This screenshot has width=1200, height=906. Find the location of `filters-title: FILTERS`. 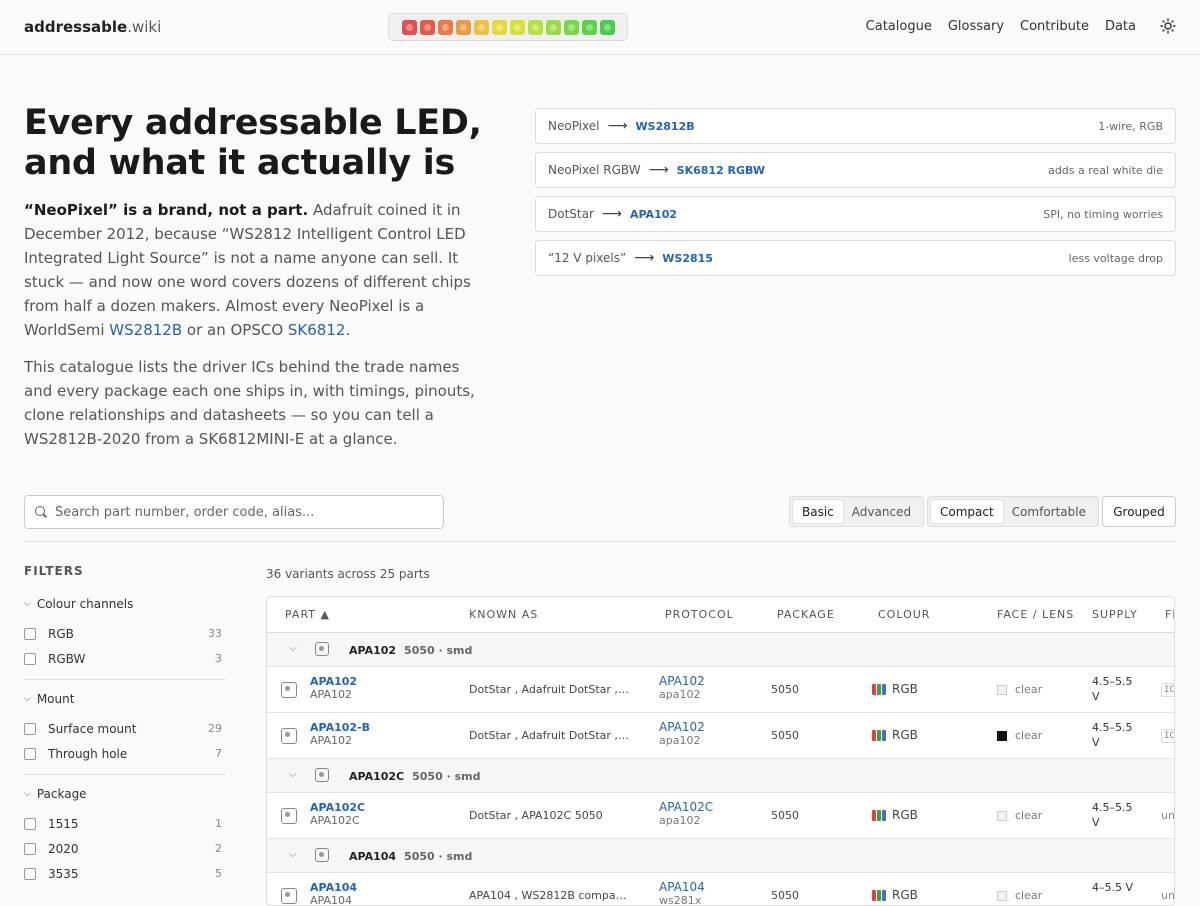

filters-title: FILTERS is located at coordinates (54, 571).